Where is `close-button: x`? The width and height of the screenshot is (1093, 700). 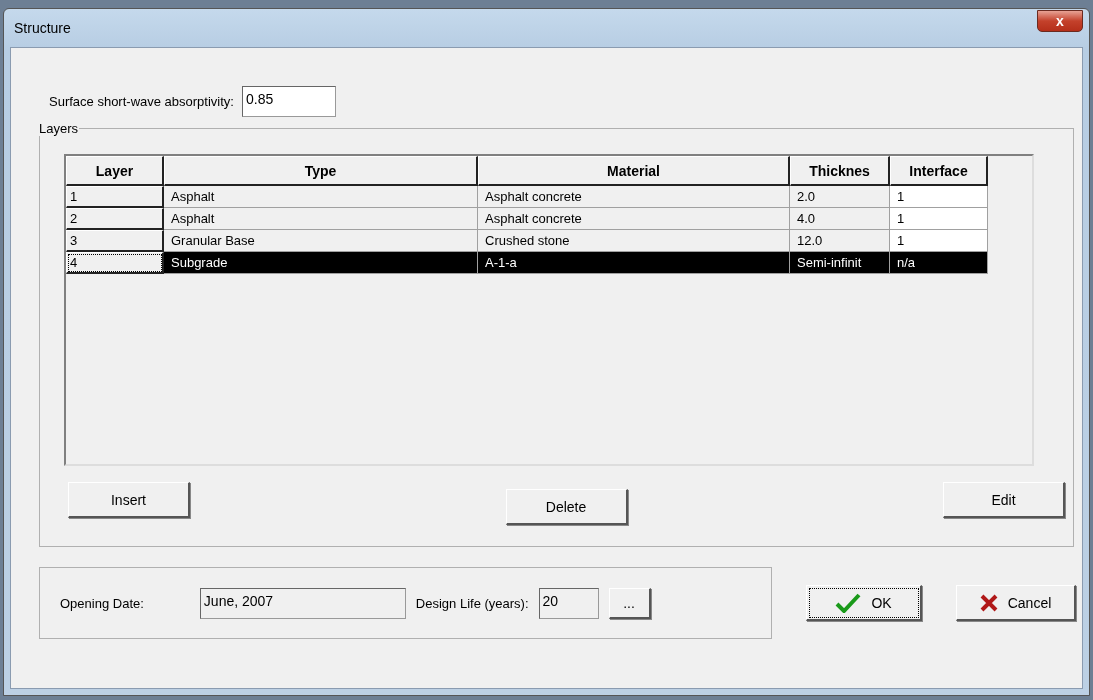
close-button: x is located at coordinates (1060, 21).